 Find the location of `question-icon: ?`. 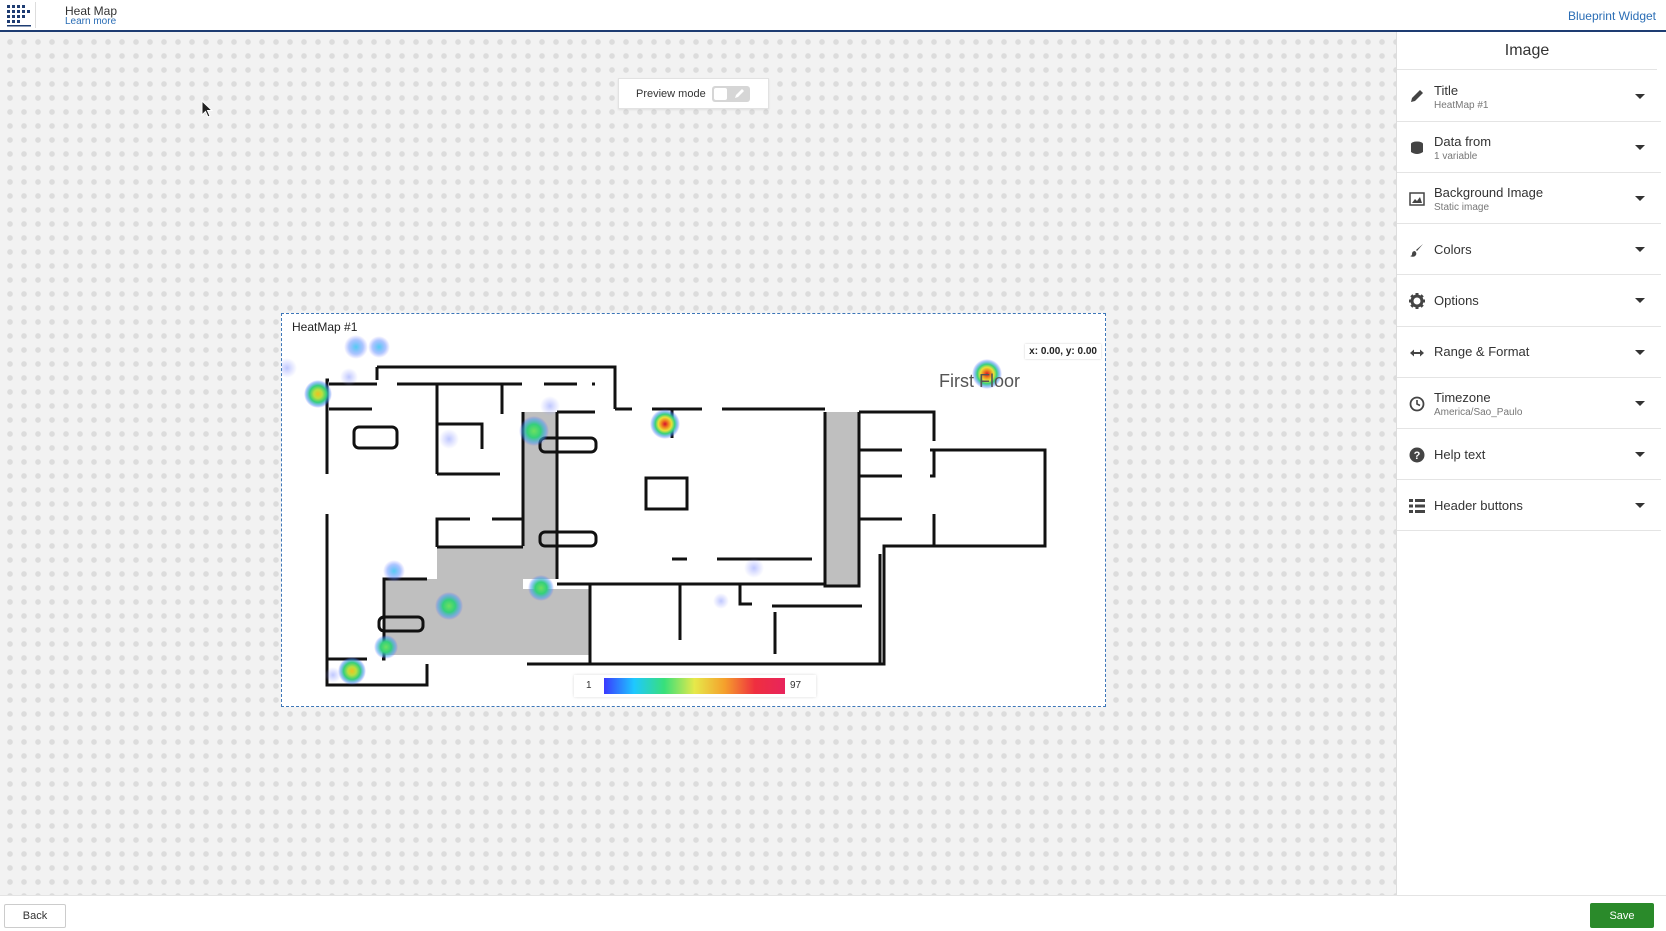

question-icon: ? is located at coordinates (1417, 455).